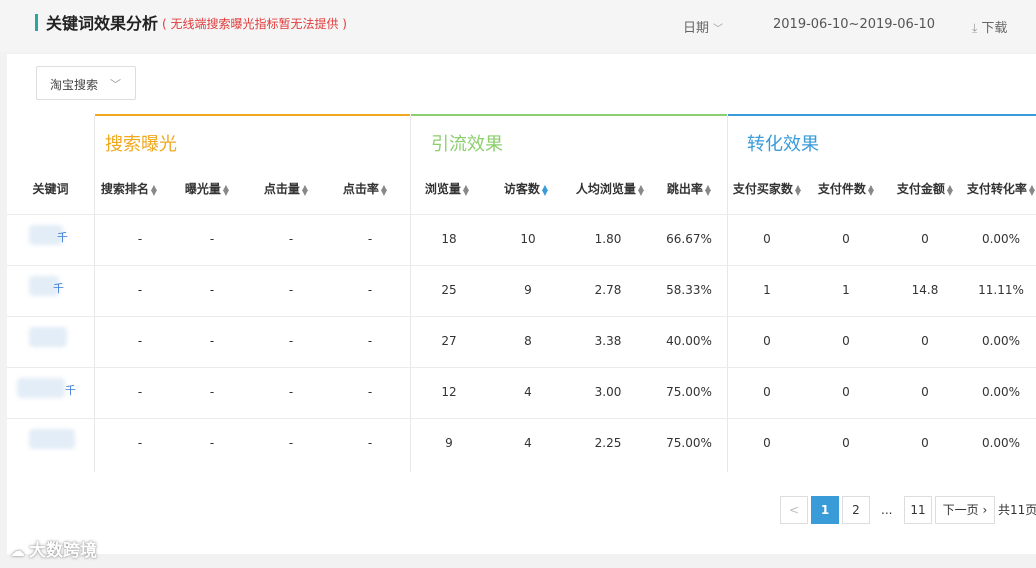 The image size is (1036, 568). What do you see at coordinates (467, 144) in the screenshot?
I see `group-title-traffic: 引流效果` at bounding box center [467, 144].